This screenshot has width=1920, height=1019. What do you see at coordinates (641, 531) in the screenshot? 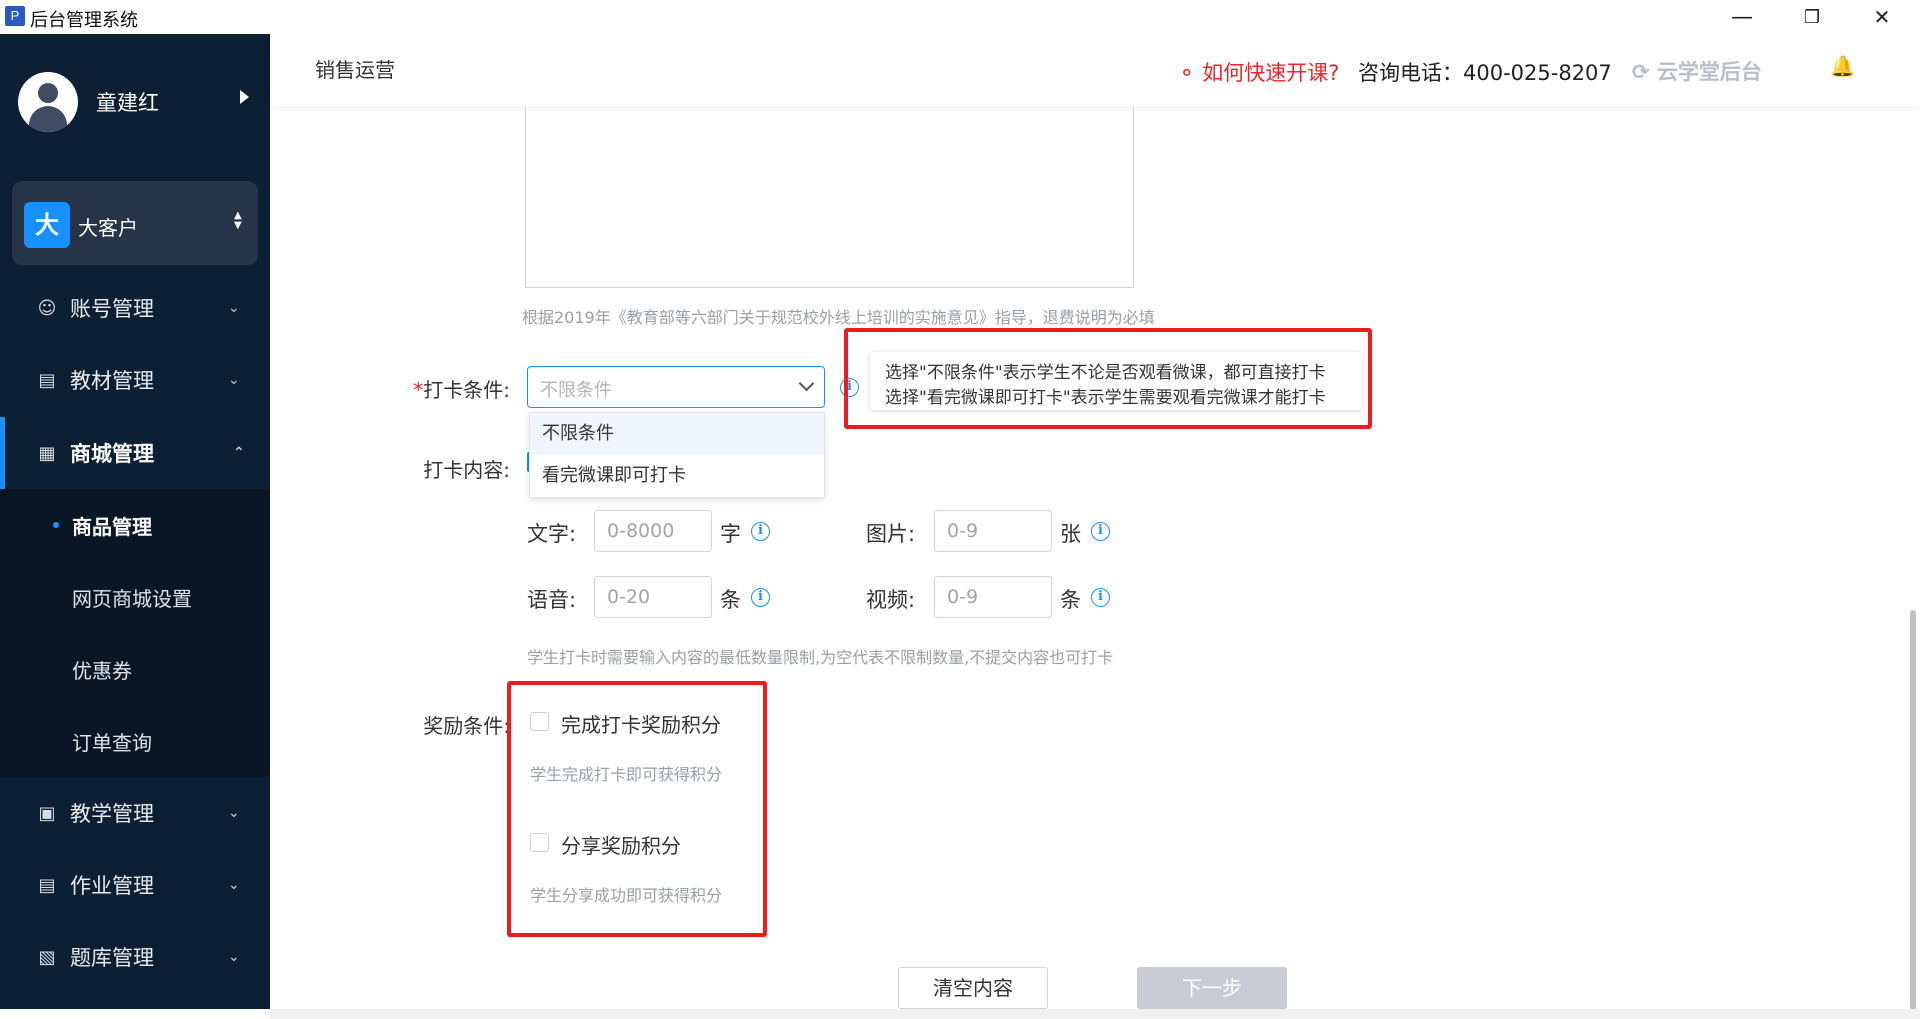
I see `input-placeholder: 0-8000` at bounding box center [641, 531].